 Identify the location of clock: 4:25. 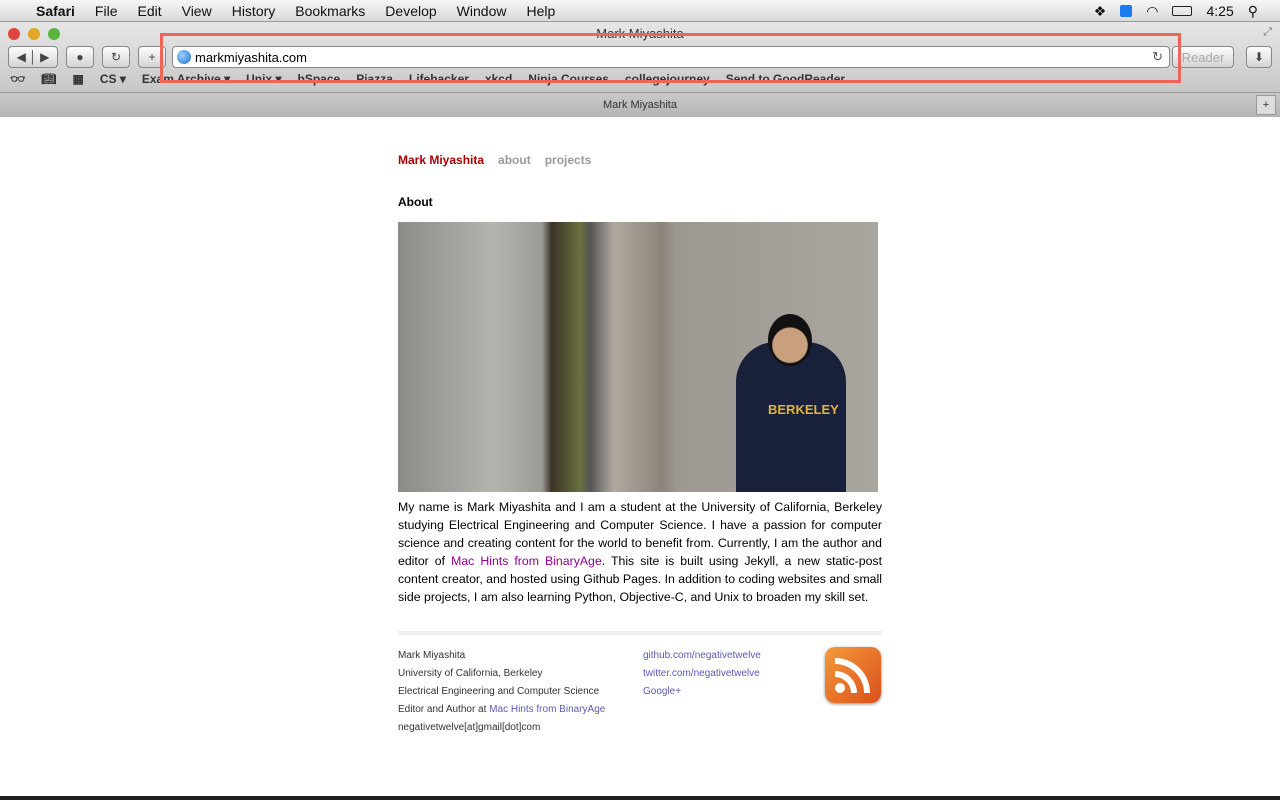
(1219, 11).